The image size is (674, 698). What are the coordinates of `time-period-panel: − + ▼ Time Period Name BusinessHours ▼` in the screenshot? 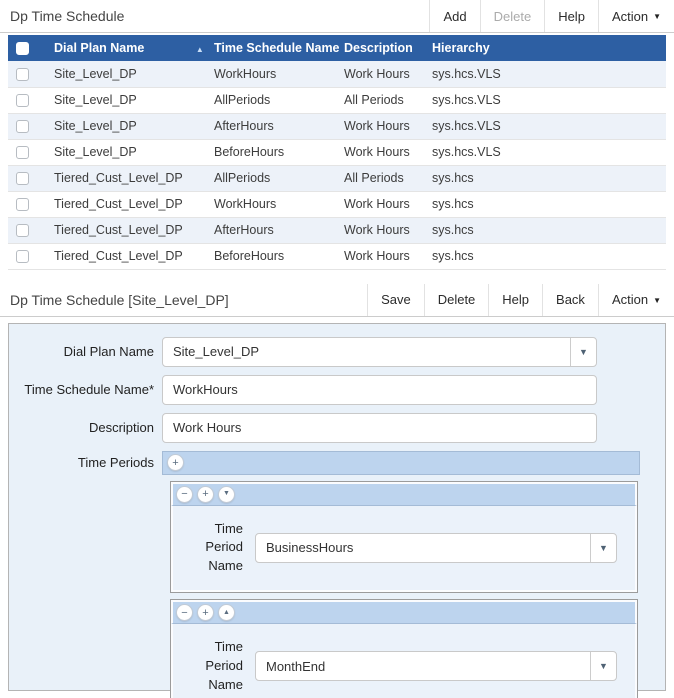 It's located at (404, 537).